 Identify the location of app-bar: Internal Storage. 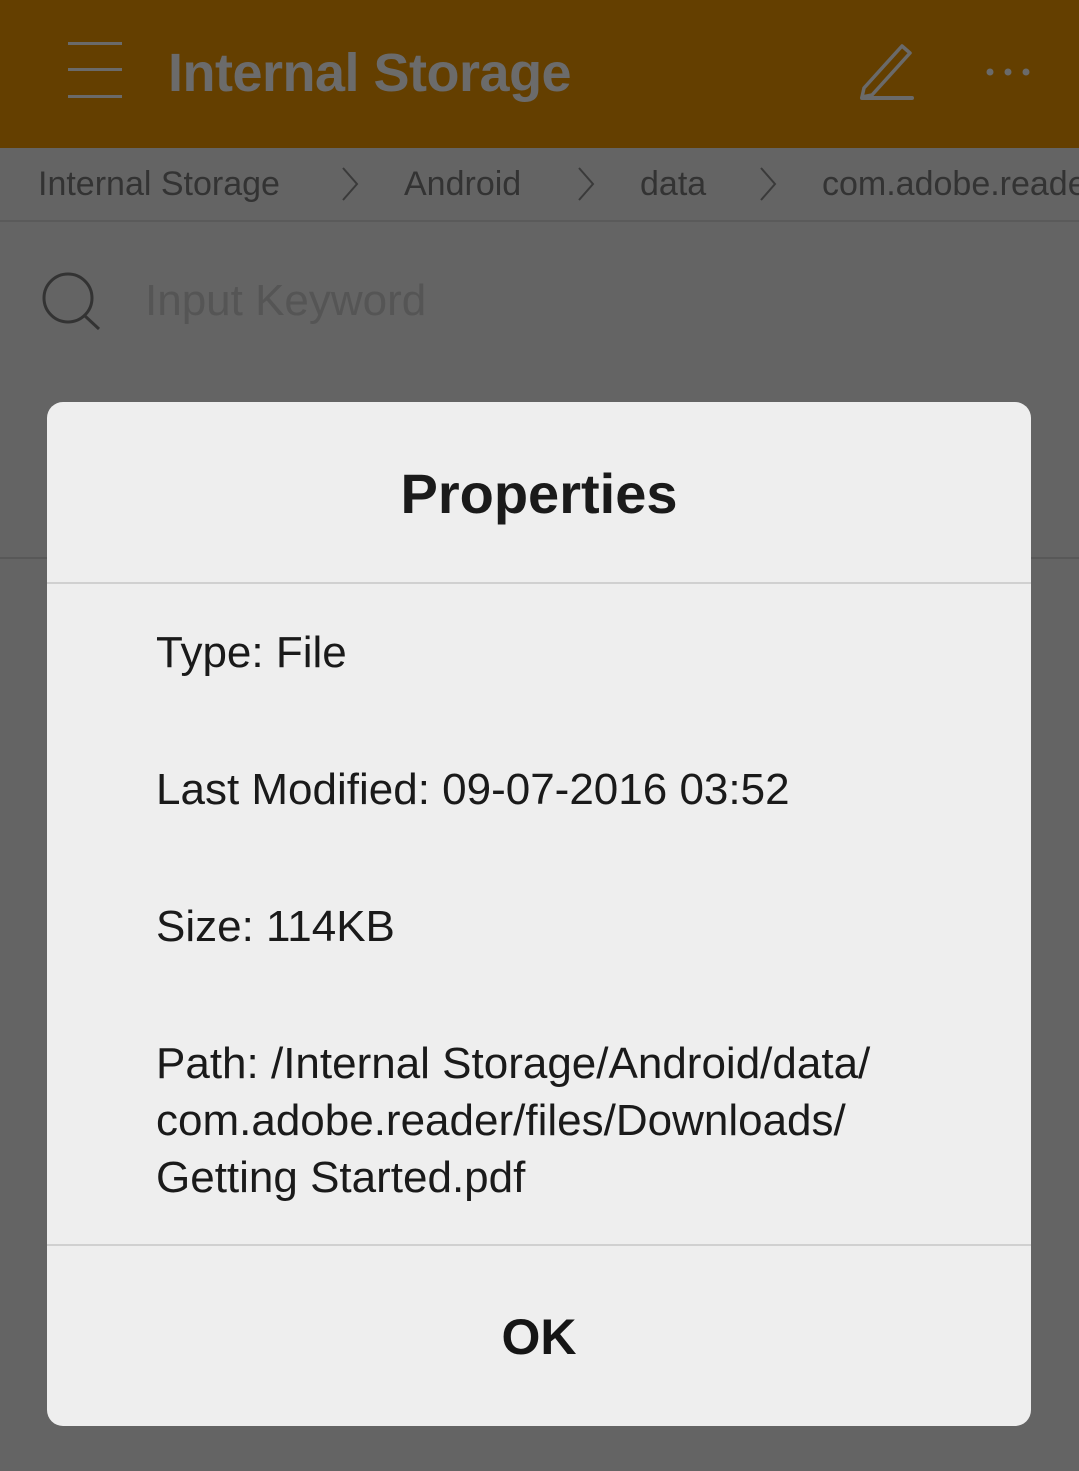
(539, 74).